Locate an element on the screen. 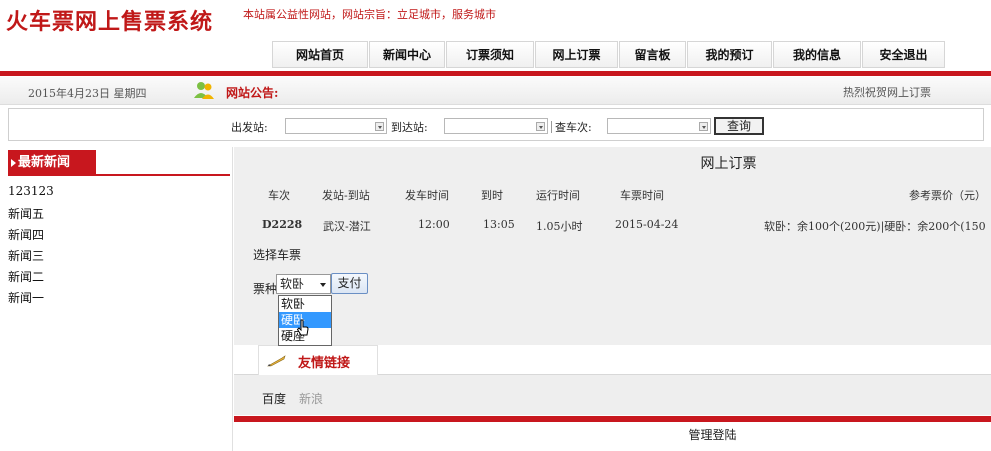  news-item: 新闻四 is located at coordinates (31, 236).